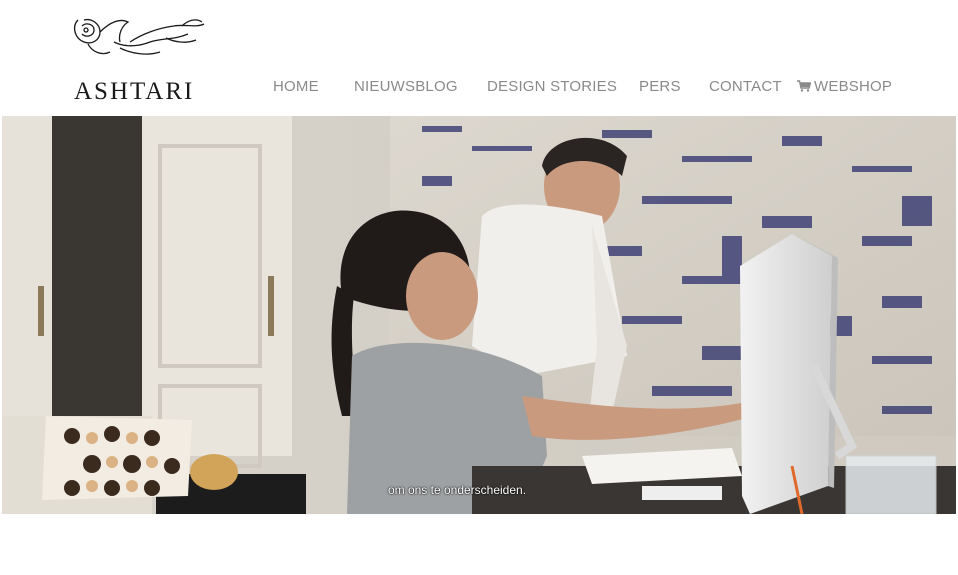  I want to click on nav-webshop-label: WEBSHOP, so click(853, 86).